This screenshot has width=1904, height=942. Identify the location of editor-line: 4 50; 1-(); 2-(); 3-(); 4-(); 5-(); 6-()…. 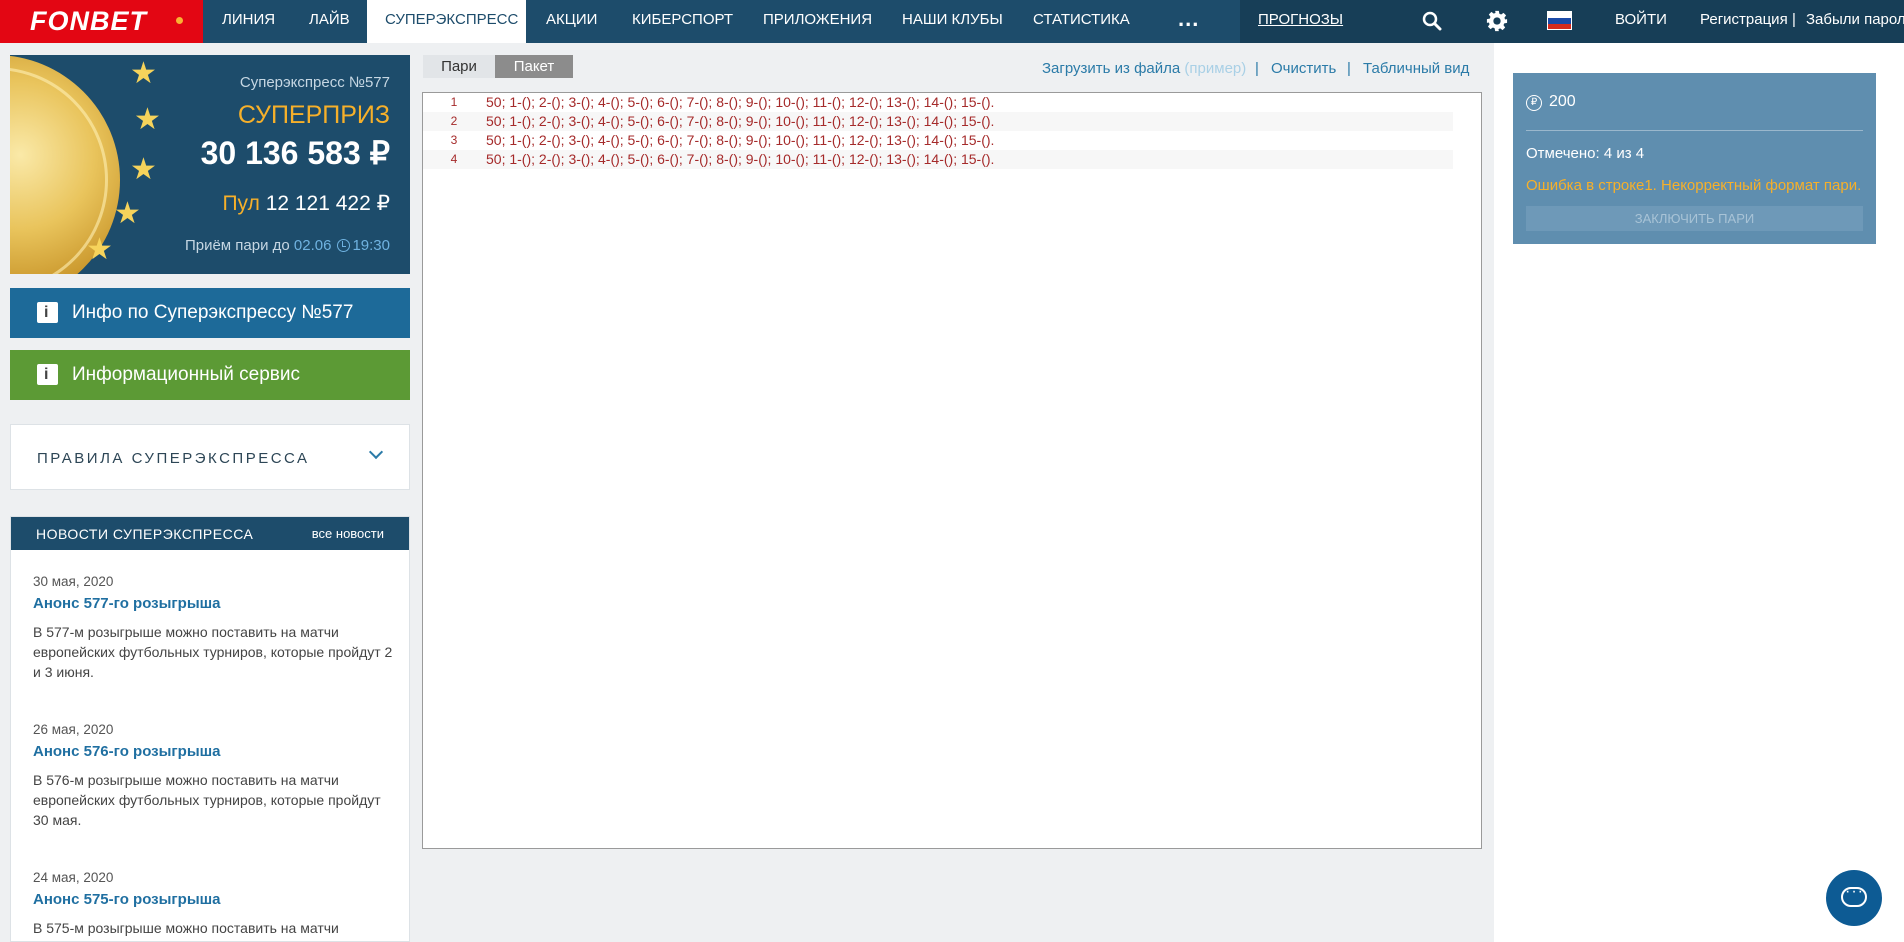
(938, 159).